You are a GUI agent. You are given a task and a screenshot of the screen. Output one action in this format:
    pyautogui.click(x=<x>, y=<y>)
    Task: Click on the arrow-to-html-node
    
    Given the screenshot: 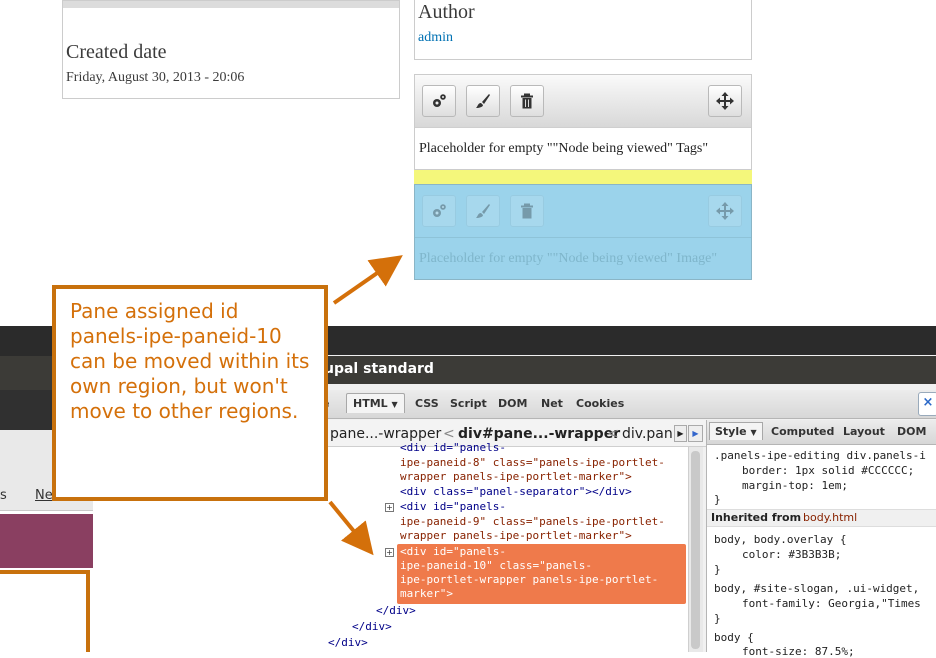 What is the action you would take?
    pyautogui.click(x=351, y=528)
    